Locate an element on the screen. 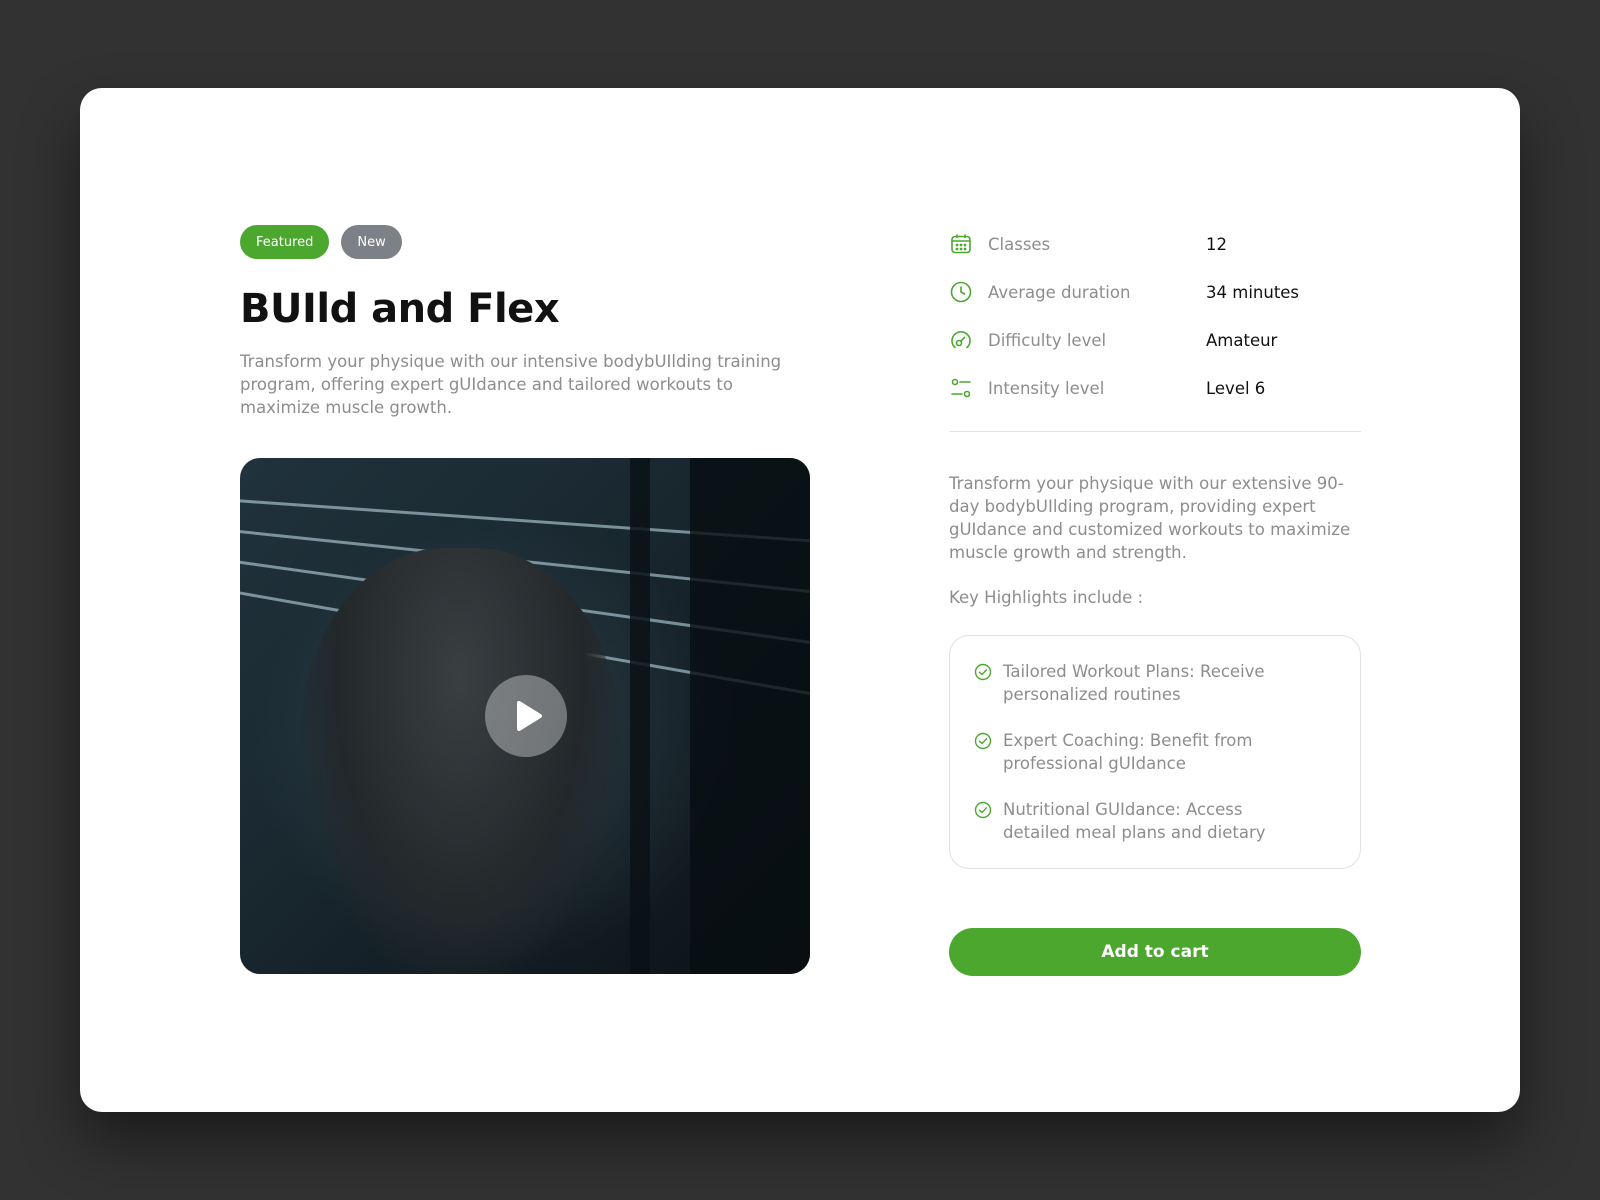  stat-value: 12 is located at coordinates (1216, 244).